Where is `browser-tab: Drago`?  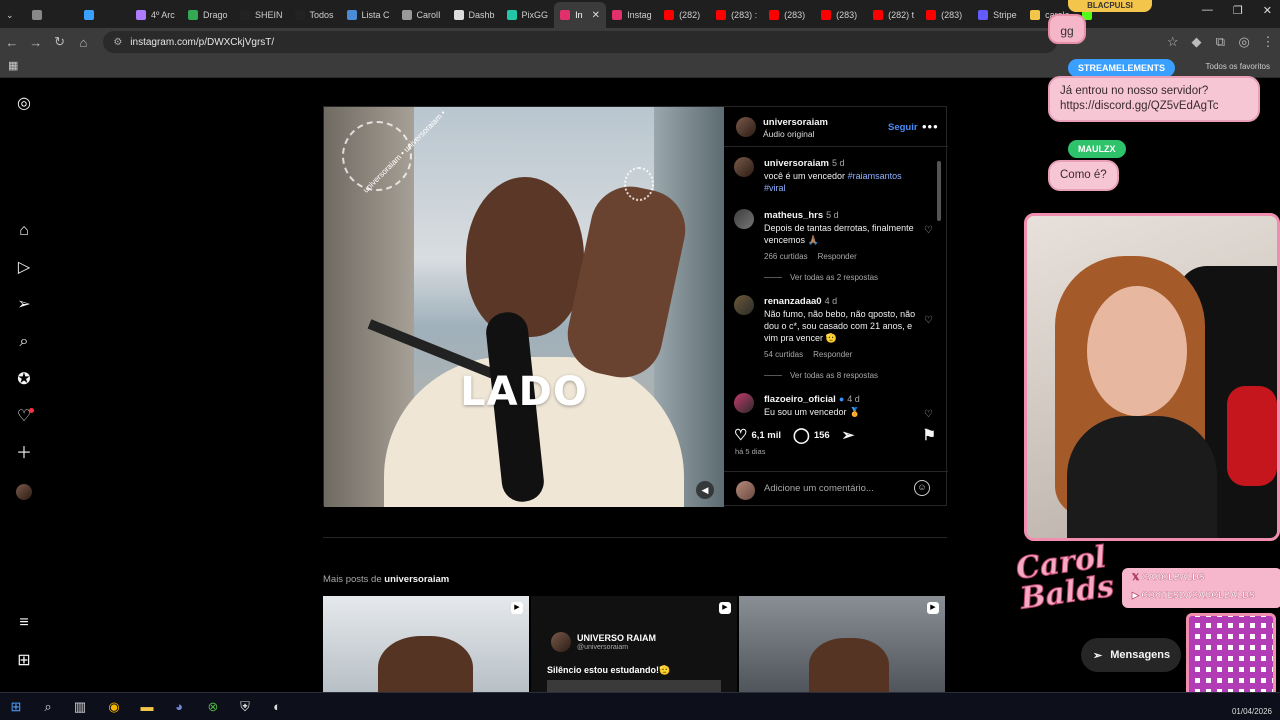 browser-tab: Drago is located at coordinates (208, 15).